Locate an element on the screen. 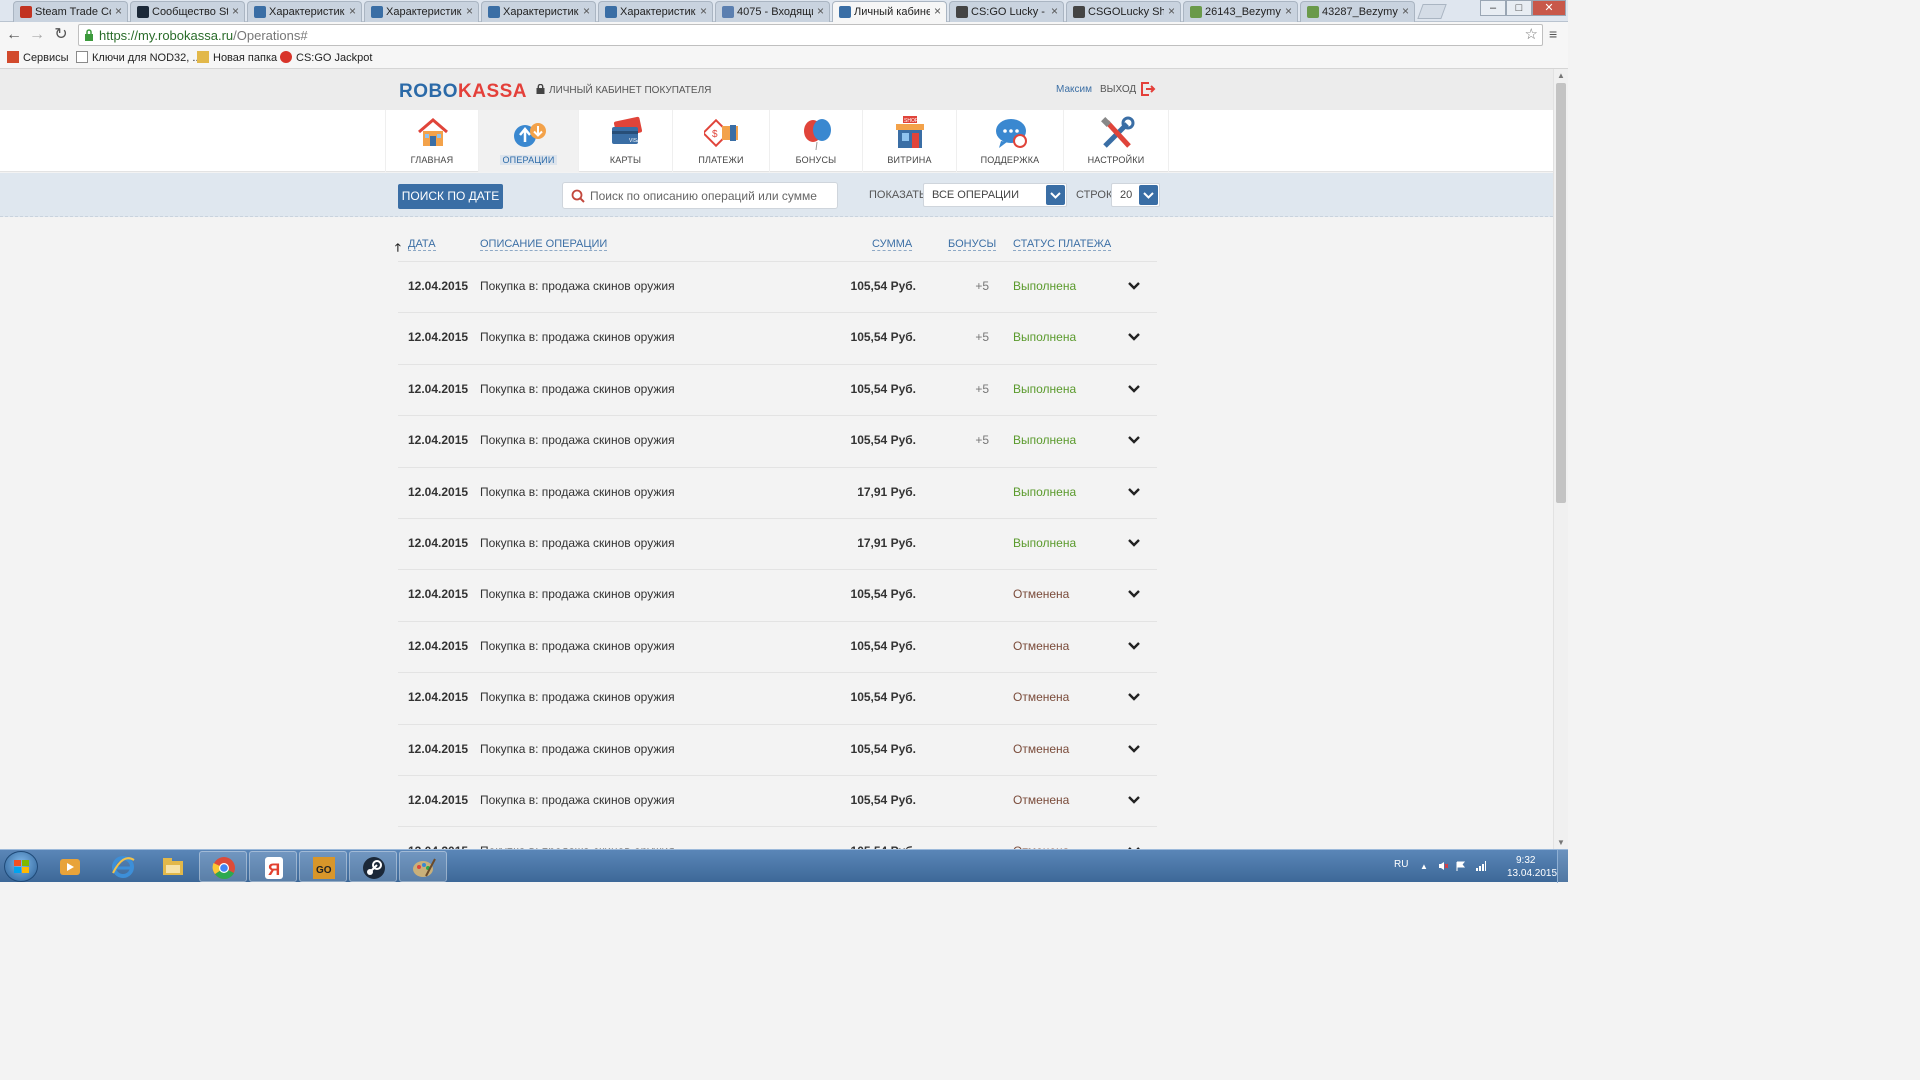  browser-tab: 26143_Bezymyan × is located at coordinates (1240, 11).